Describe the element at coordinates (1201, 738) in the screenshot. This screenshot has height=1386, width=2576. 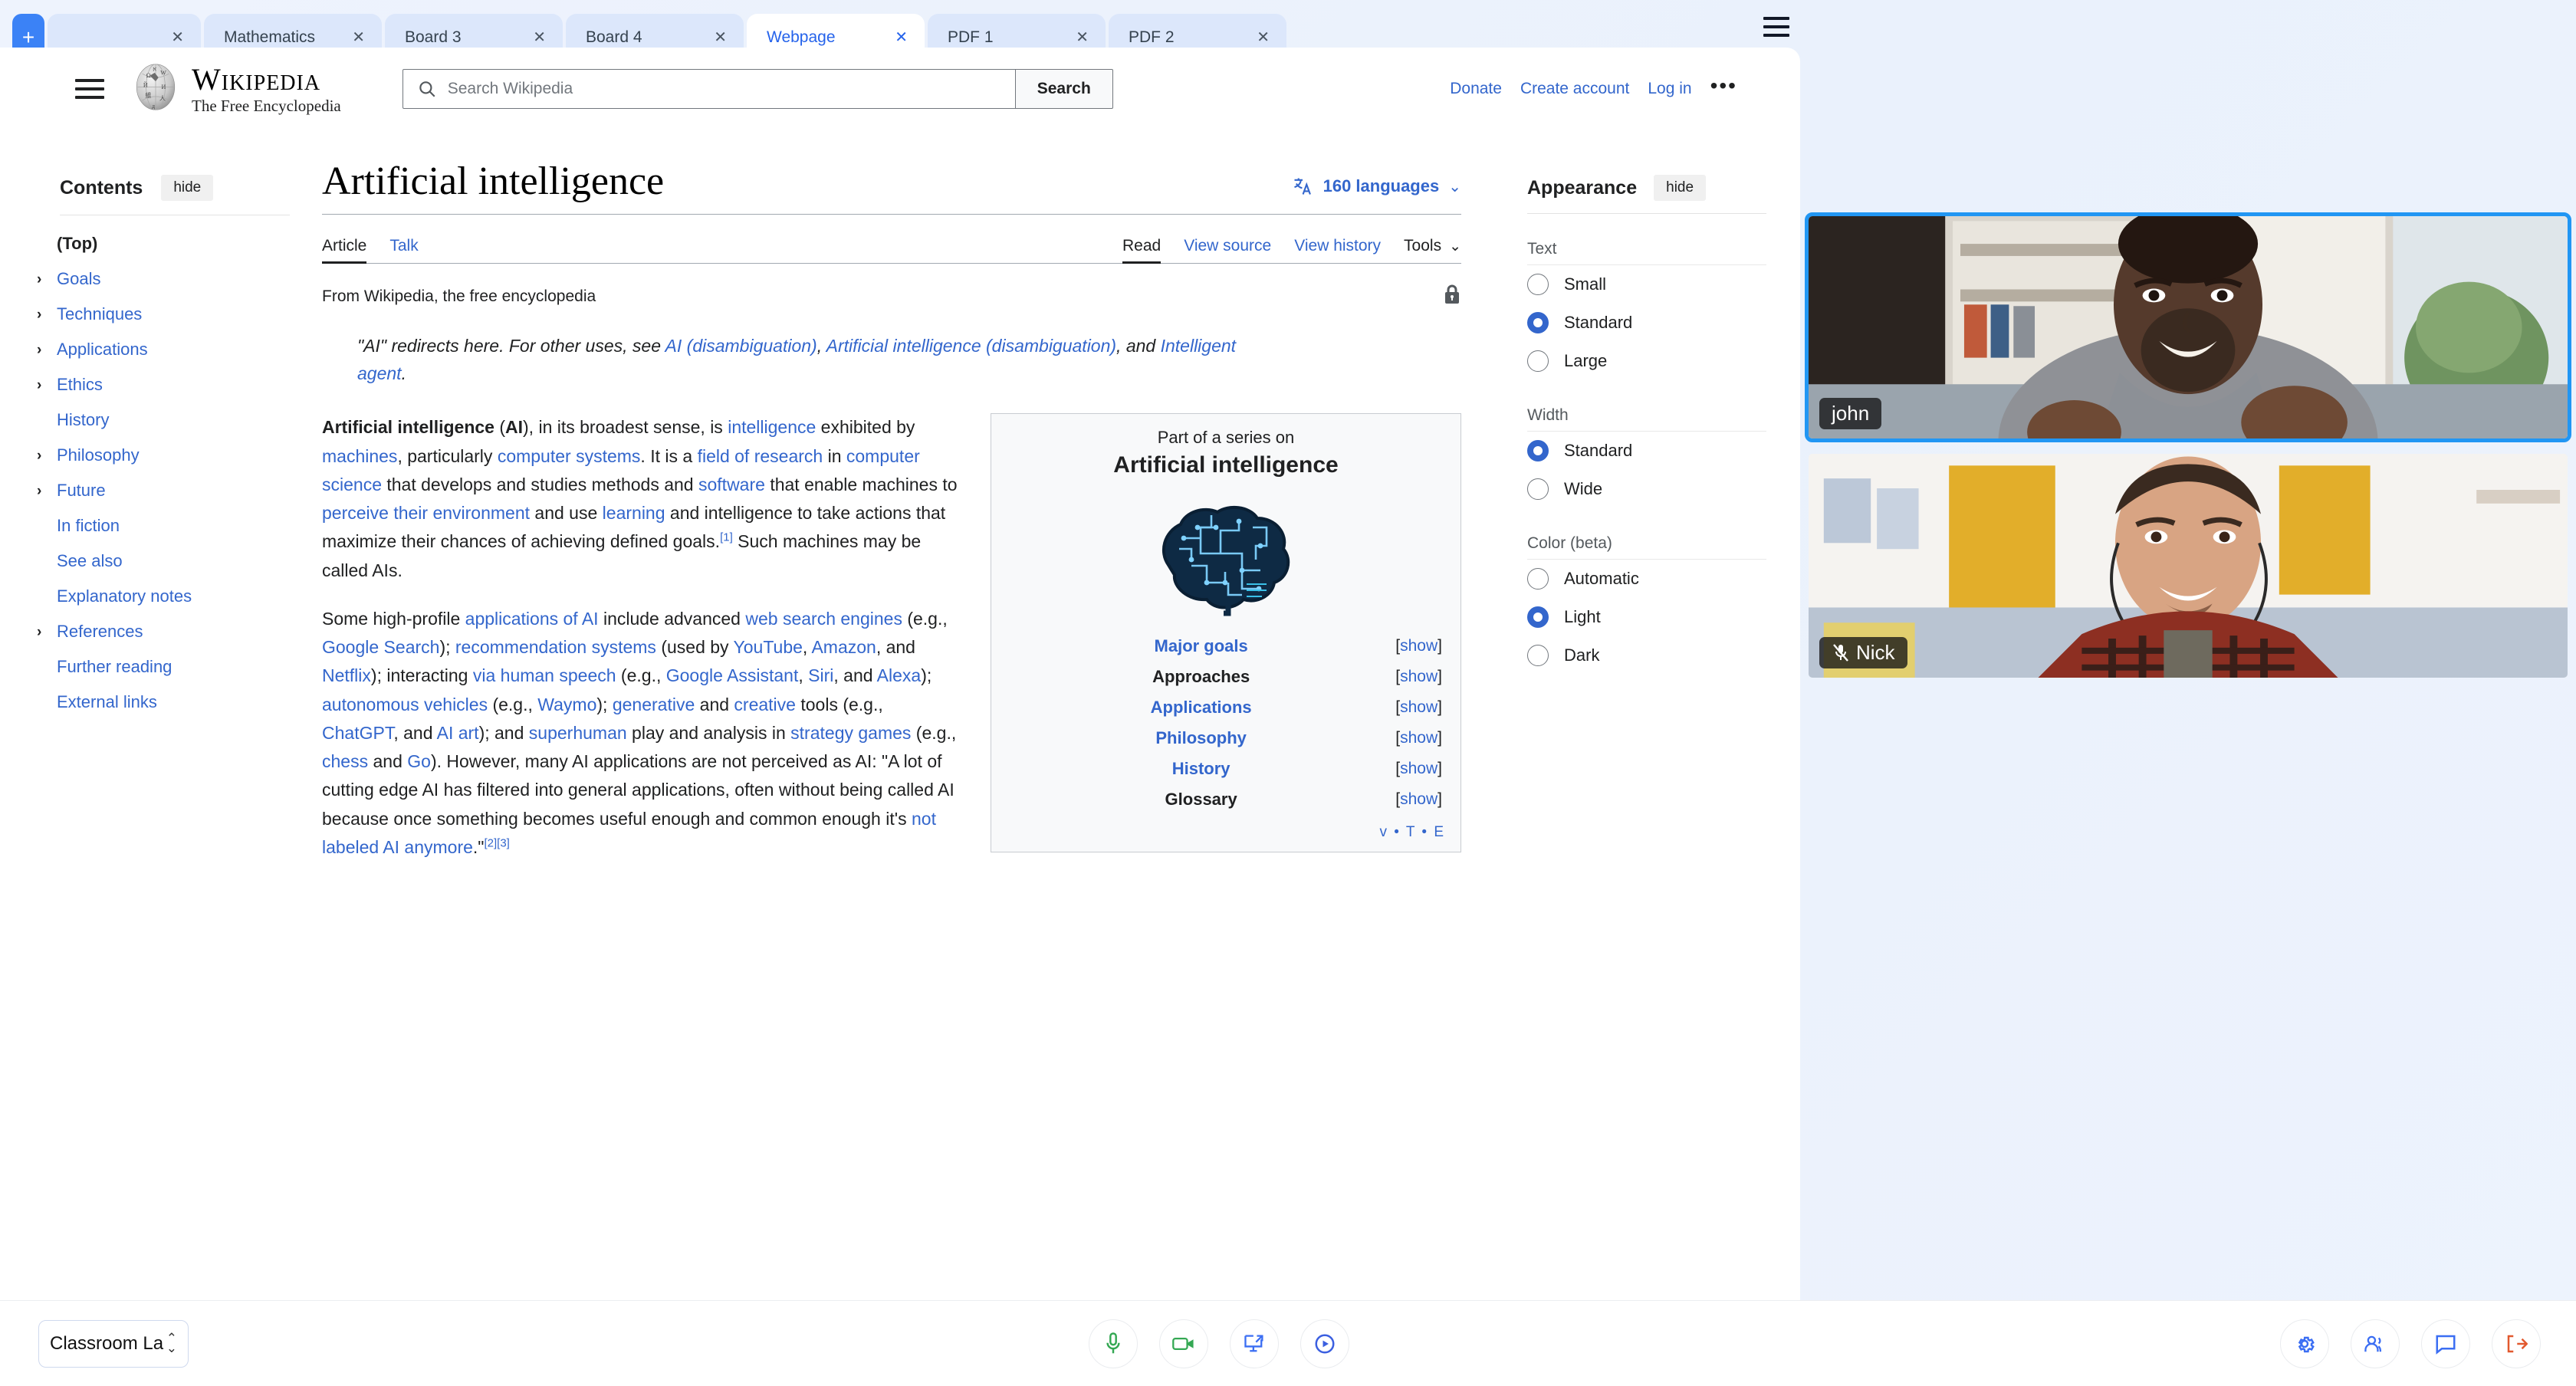
I see `infobox-row-label: Philosophy` at that location.